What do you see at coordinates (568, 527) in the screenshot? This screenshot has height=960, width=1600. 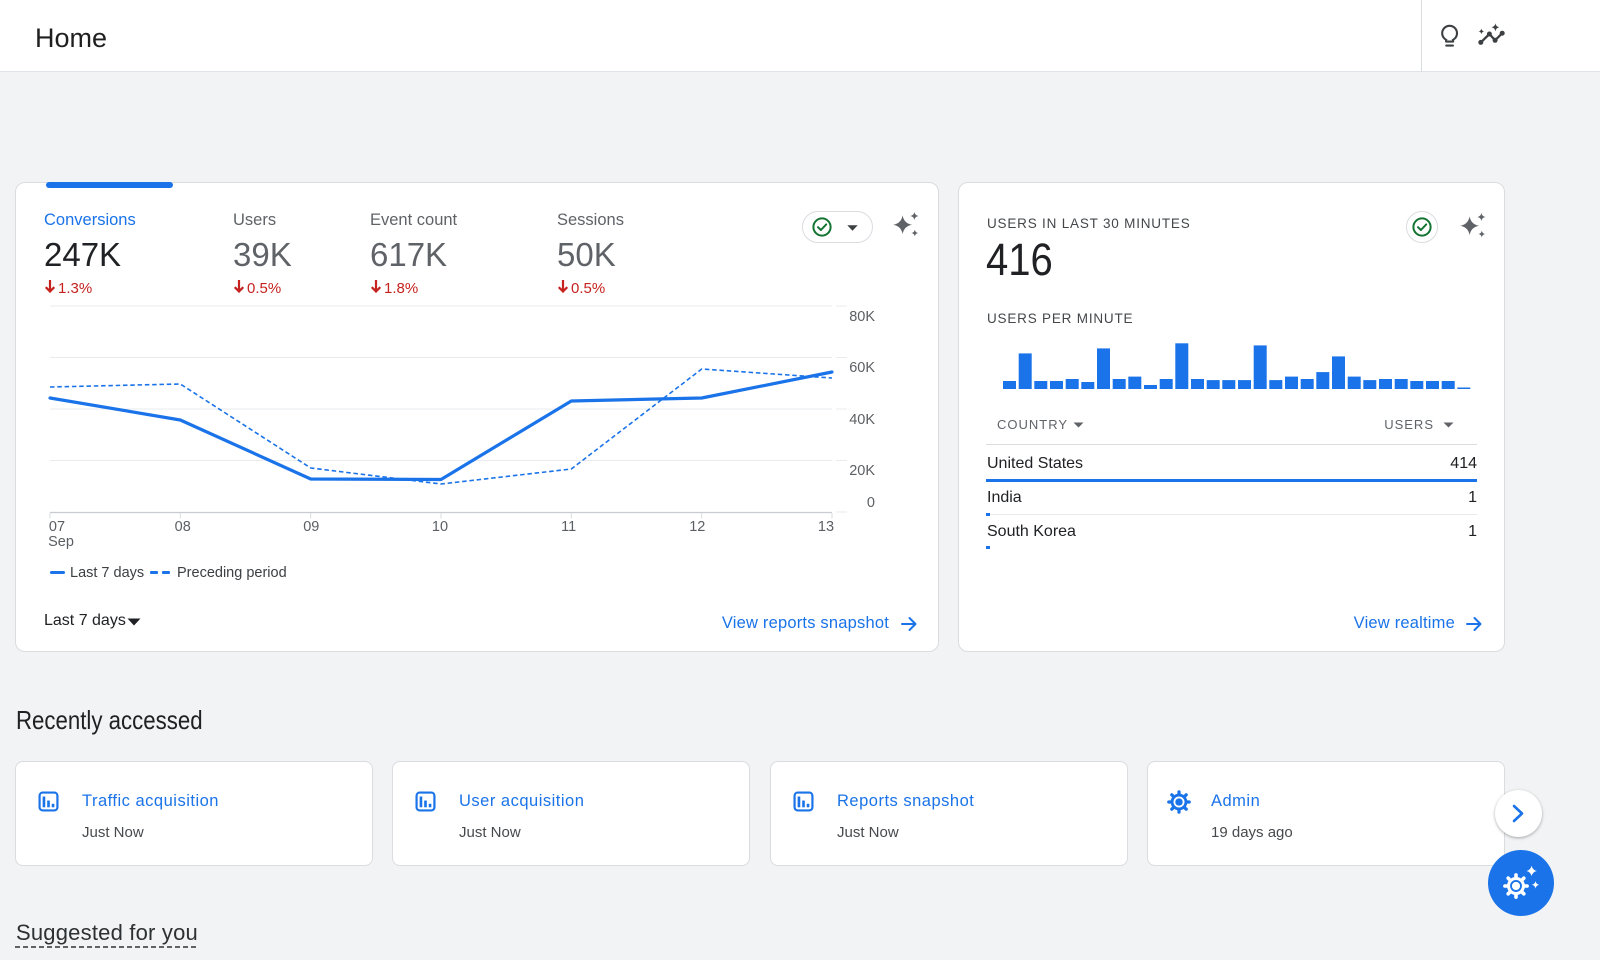 I see `svg-text: 11` at bounding box center [568, 527].